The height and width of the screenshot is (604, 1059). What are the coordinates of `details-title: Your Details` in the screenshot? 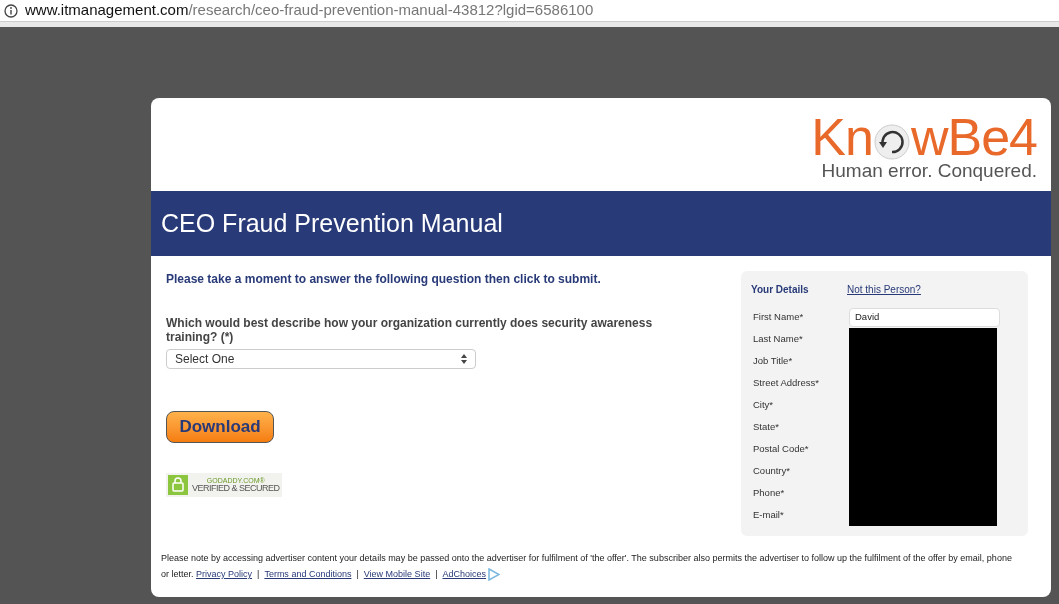 It's located at (780, 289).